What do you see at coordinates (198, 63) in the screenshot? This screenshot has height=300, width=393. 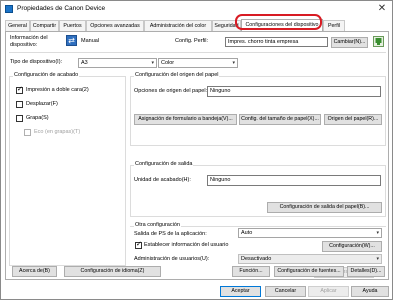 I see `color-mode-select: Color ▾` at bounding box center [198, 63].